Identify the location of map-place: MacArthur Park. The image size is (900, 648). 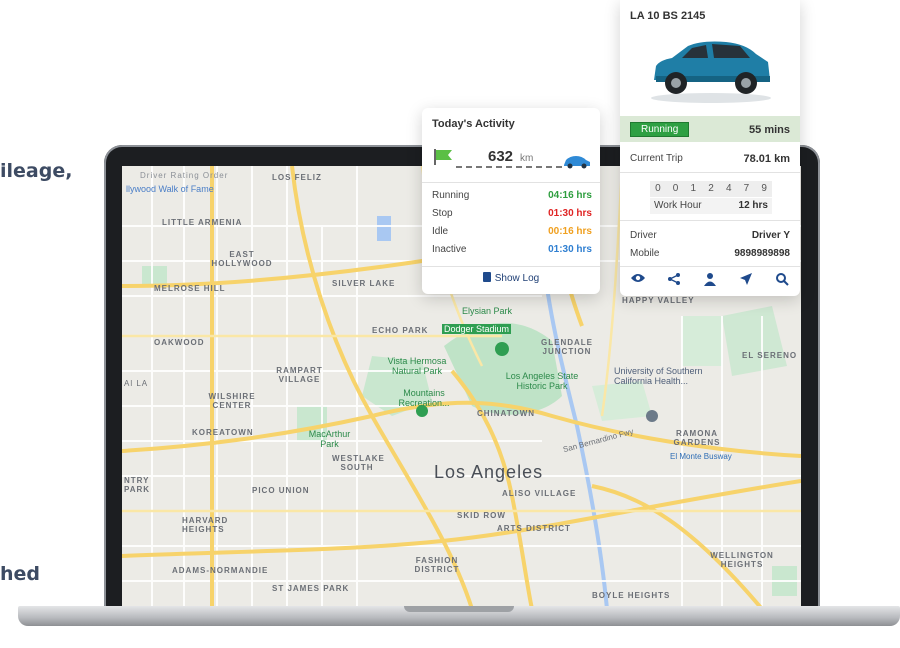
(329, 439).